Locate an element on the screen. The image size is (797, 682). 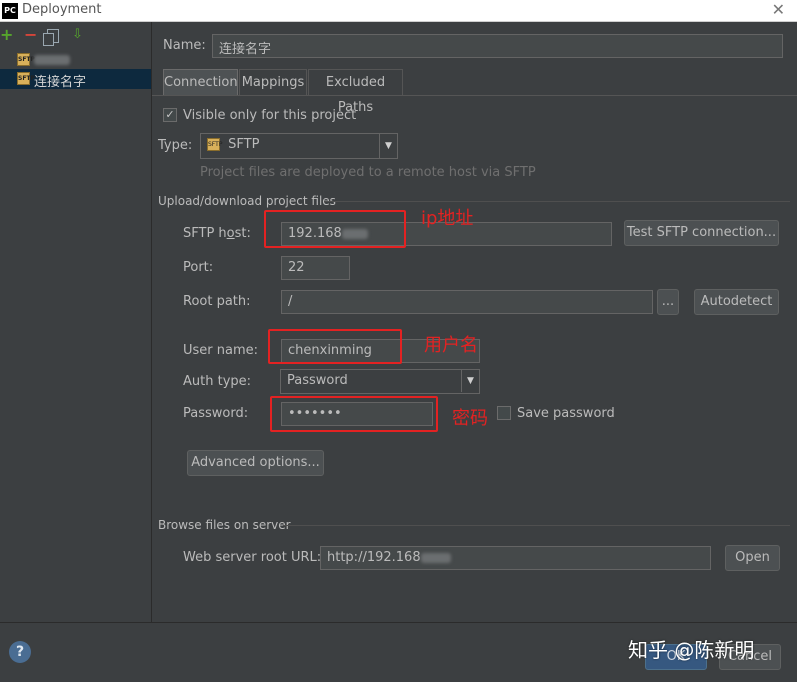
name-label: Name: is located at coordinates (184, 45).